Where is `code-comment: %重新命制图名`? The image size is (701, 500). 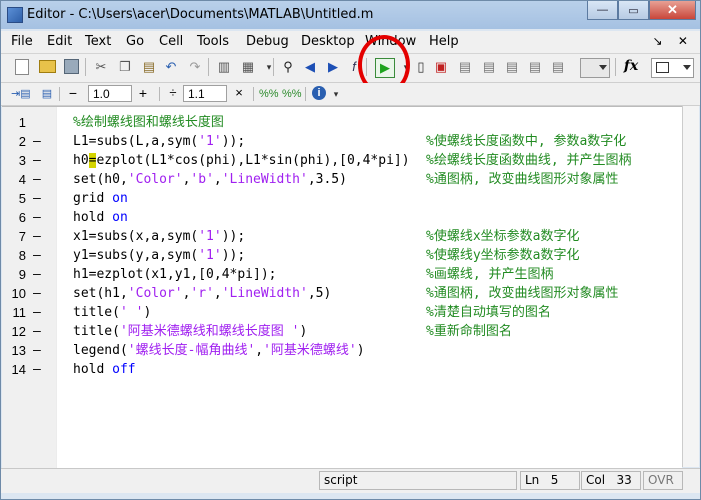
code-comment: %重新命制图名 is located at coordinates (469, 331).